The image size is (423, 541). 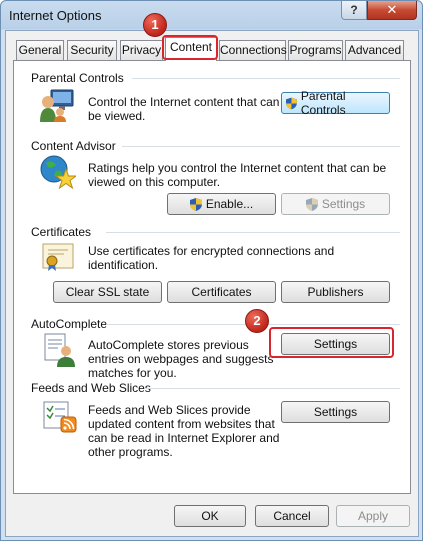 What do you see at coordinates (190, 47) in the screenshot?
I see `content-tab-highlight` at bounding box center [190, 47].